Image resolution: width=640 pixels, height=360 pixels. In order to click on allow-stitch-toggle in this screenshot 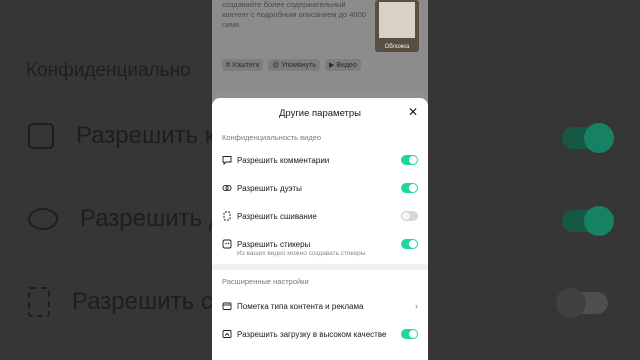, I will do `click(409, 216)`.